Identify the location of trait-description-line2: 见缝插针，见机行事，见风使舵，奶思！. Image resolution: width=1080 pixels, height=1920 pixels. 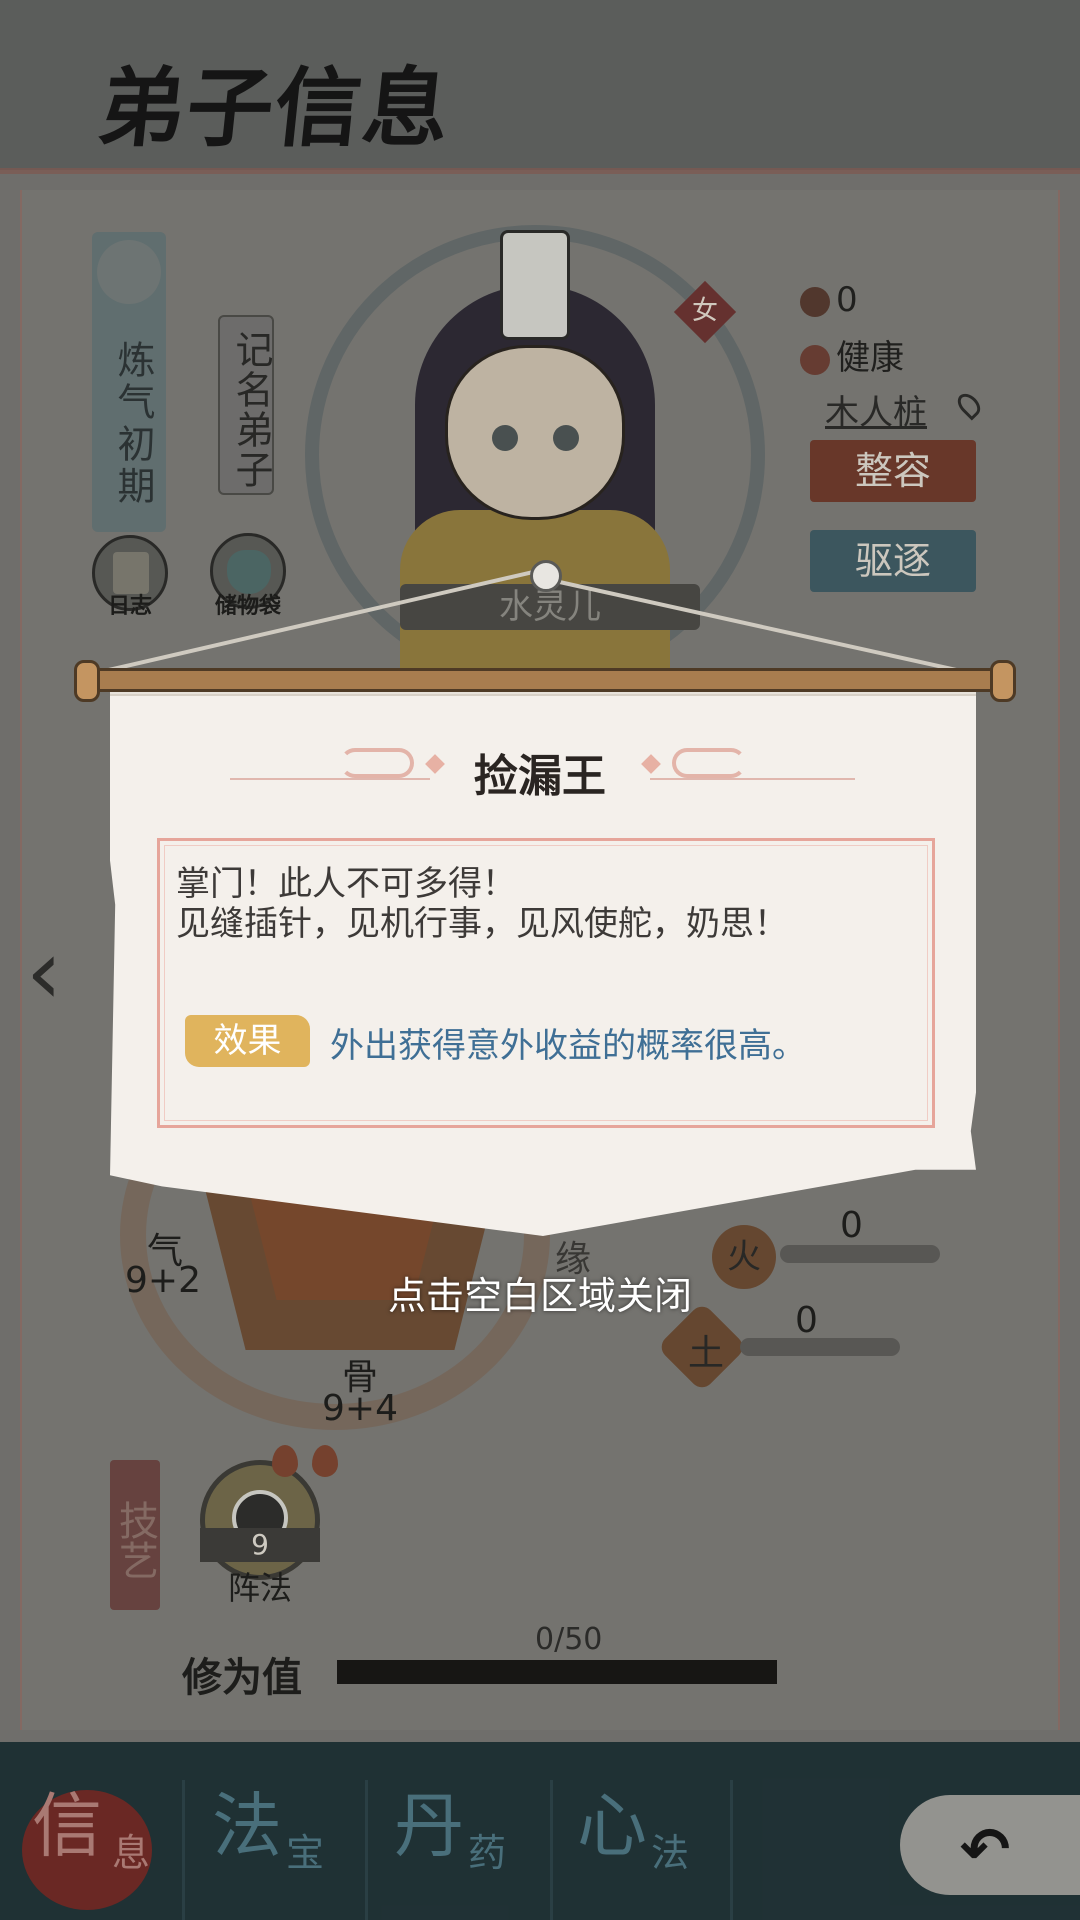
(482, 924).